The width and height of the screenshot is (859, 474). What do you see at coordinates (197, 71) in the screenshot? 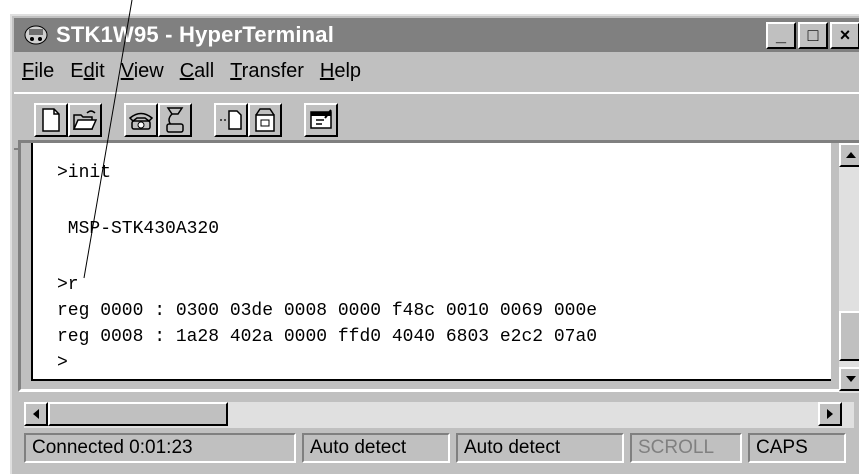
I see `menu-call: Call` at bounding box center [197, 71].